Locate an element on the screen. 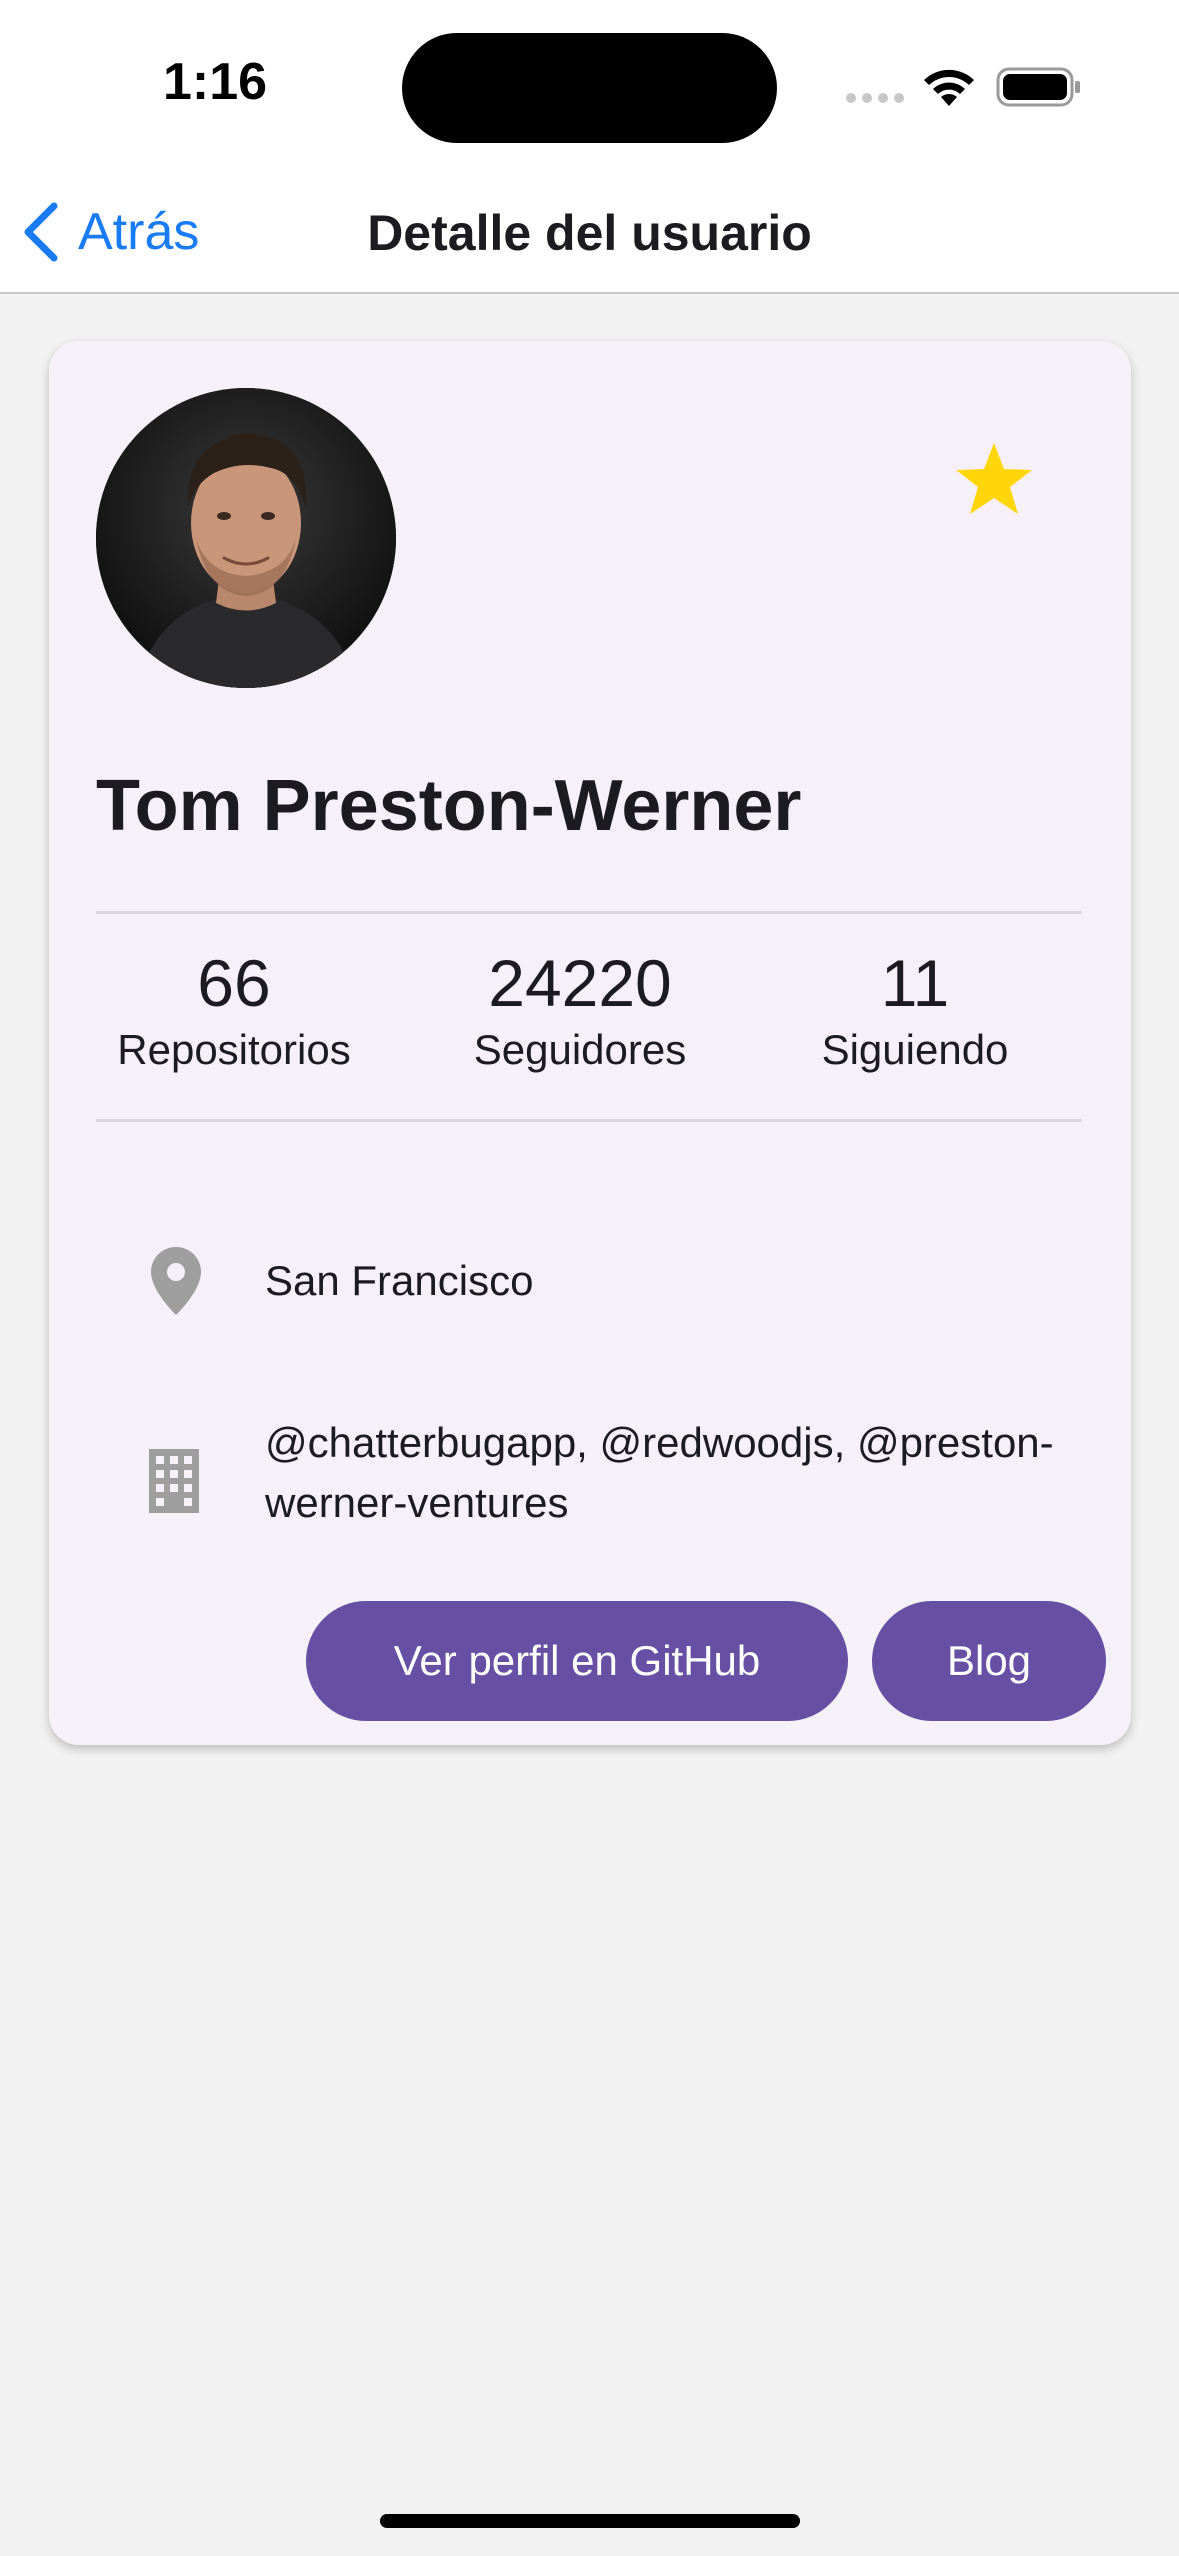 The height and width of the screenshot is (2556, 1179). stat-following: 11 Siguiendo is located at coordinates (915, 1010).